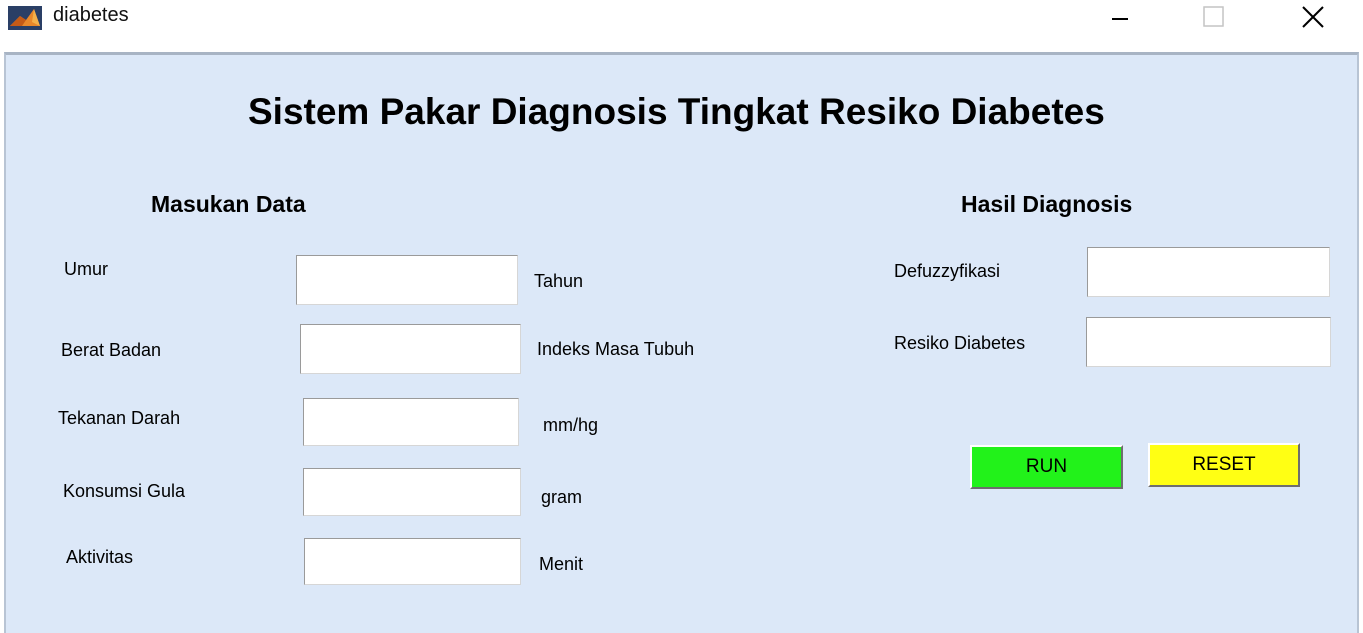 This screenshot has height=633, width=1363. I want to click on maximize-icon, so click(1214, 19).